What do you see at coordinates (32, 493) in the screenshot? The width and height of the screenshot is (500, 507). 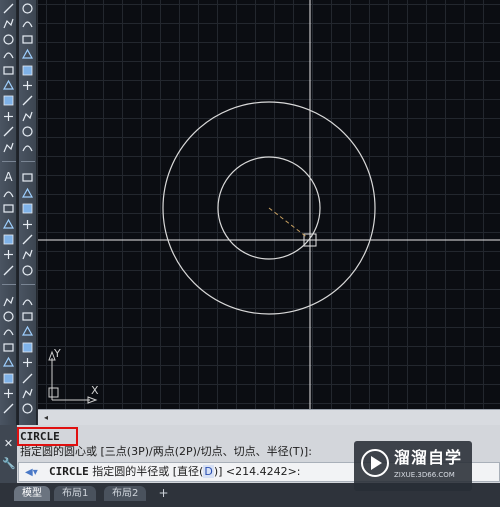 I see `tab-model: 模型` at bounding box center [32, 493].